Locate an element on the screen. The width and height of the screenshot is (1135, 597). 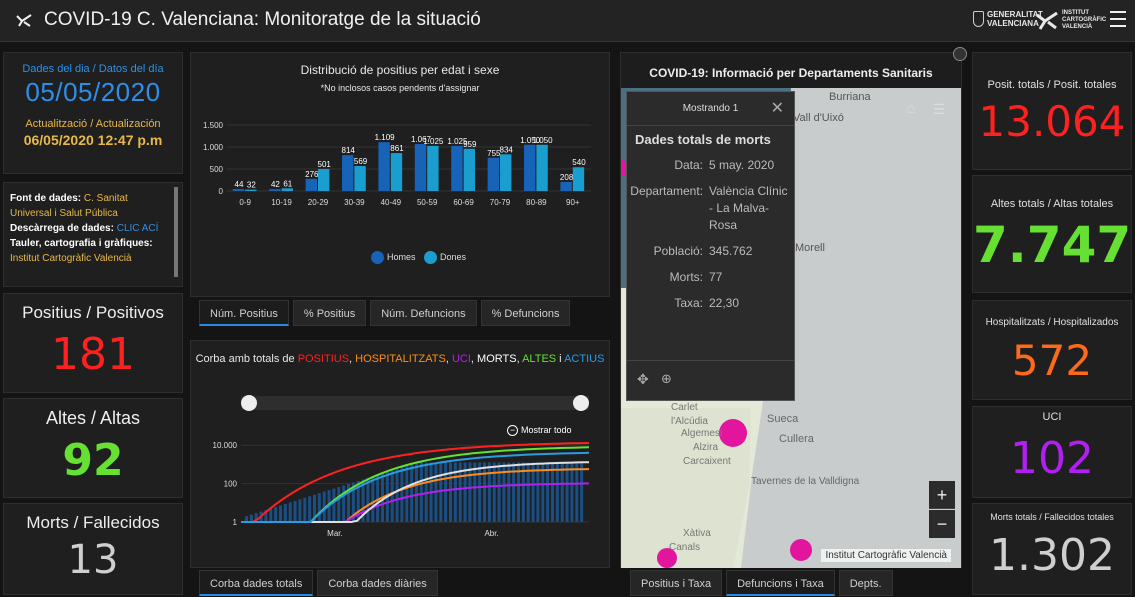
bar-value-label: 569 is located at coordinates (361, 161).